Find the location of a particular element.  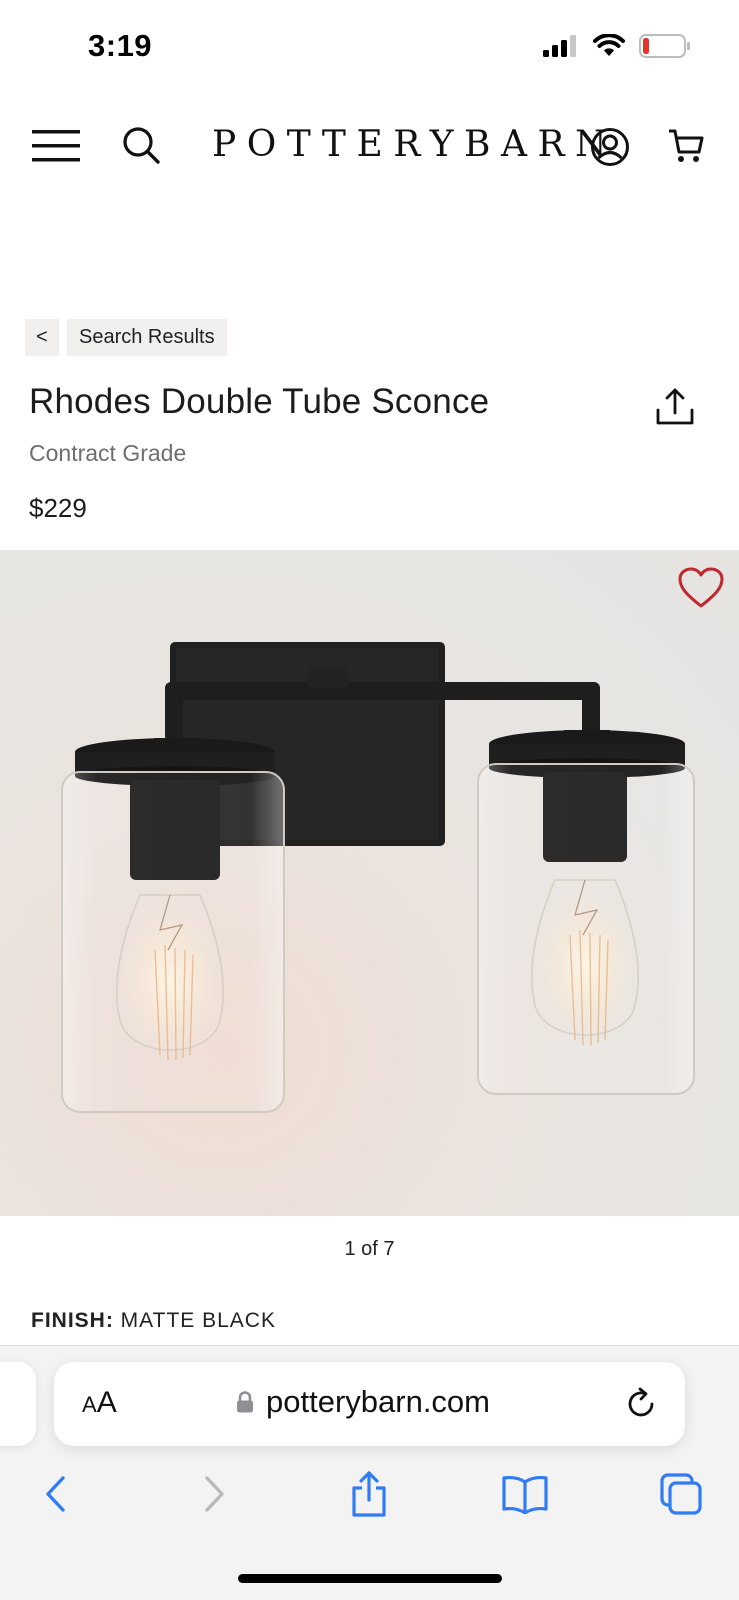

previous-tab-peek is located at coordinates (18, 1404).